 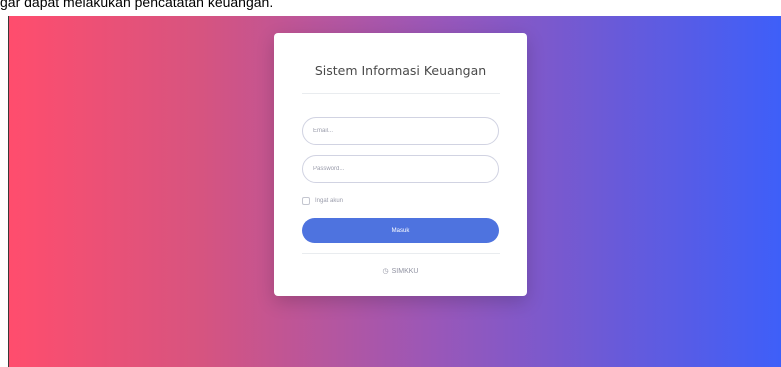 I want to click on email-input, so click(x=400, y=131).